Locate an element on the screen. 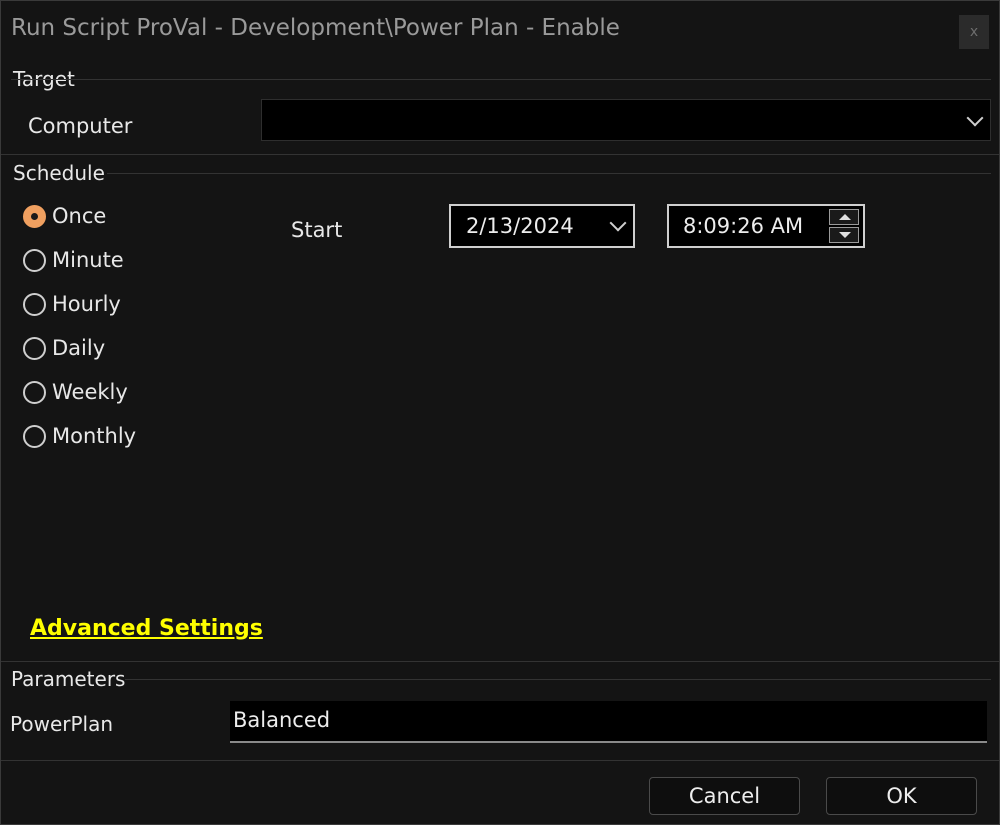  time-spinner is located at coordinates (844, 226).